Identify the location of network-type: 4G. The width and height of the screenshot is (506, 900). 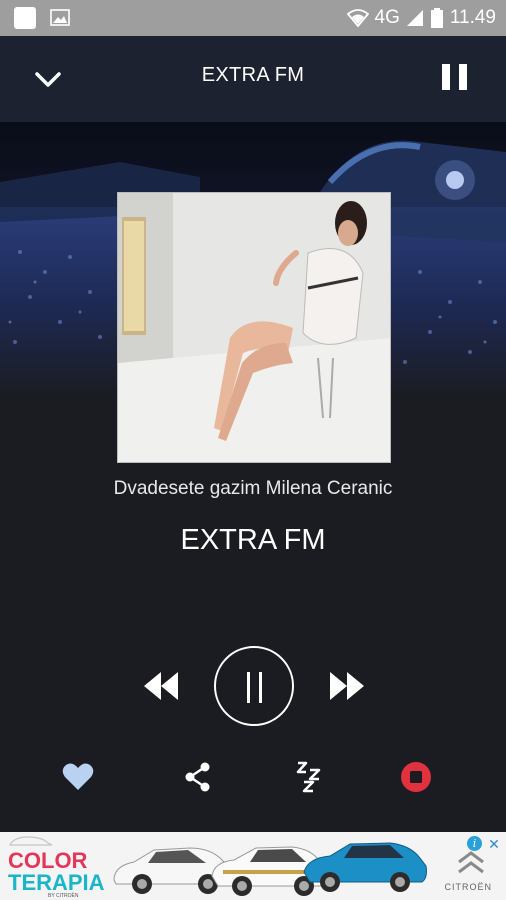
(387, 17).